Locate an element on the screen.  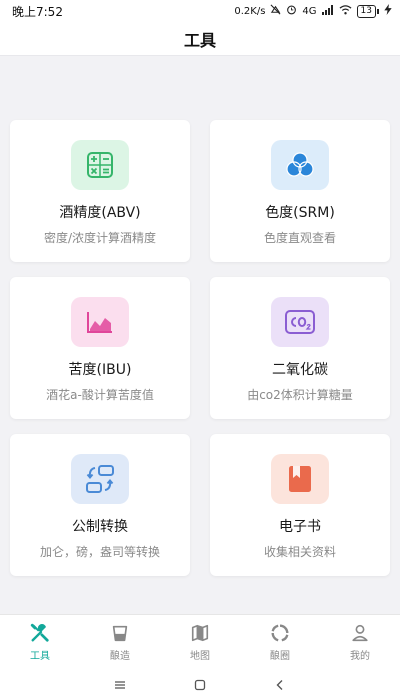
status-indicators: 0.2K/s 4G 13 is located at coordinates (313, 11).